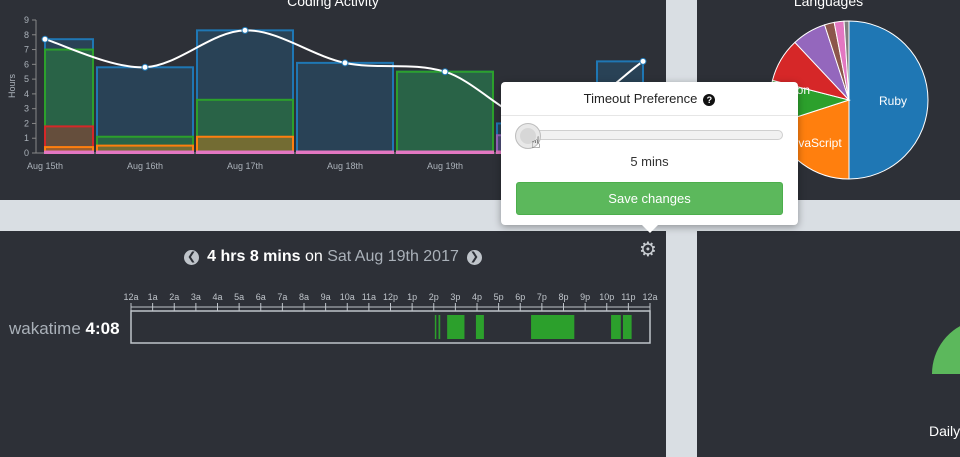 The image size is (960, 457). What do you see at coordinates (26, 35) in the screenshot?
I see `y-tick-label: 8` at bounding box center [26, 35].